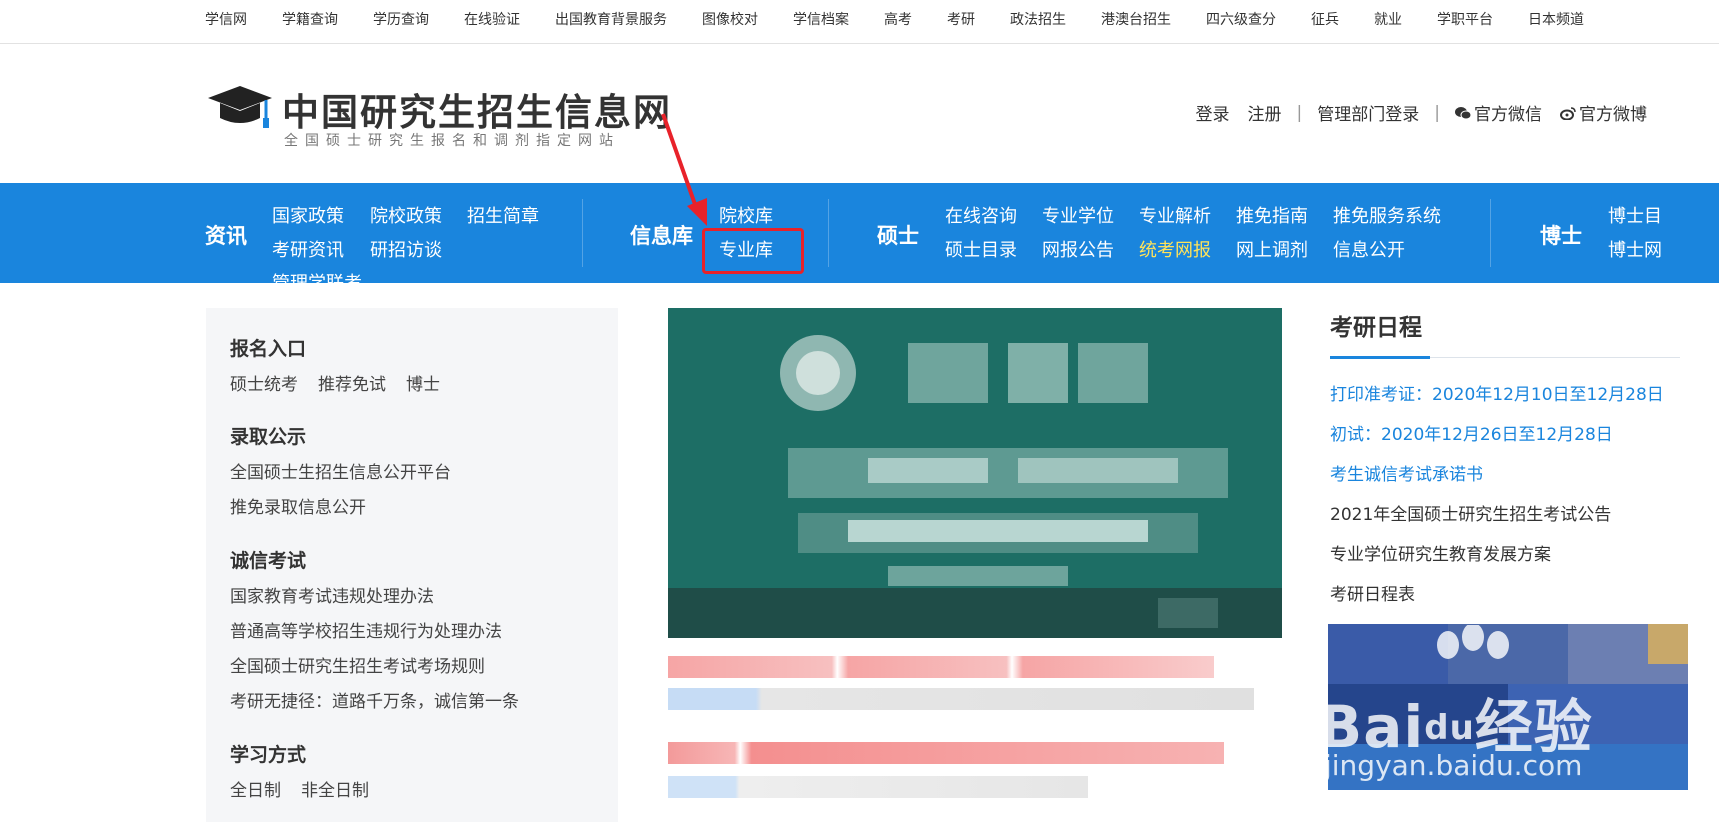 The width and height of the screenshot is (1719, 822). Describe the element at coordinates (310, 19) in the screenshot. I see `top-link-xueji: 学籍查询` at that location.